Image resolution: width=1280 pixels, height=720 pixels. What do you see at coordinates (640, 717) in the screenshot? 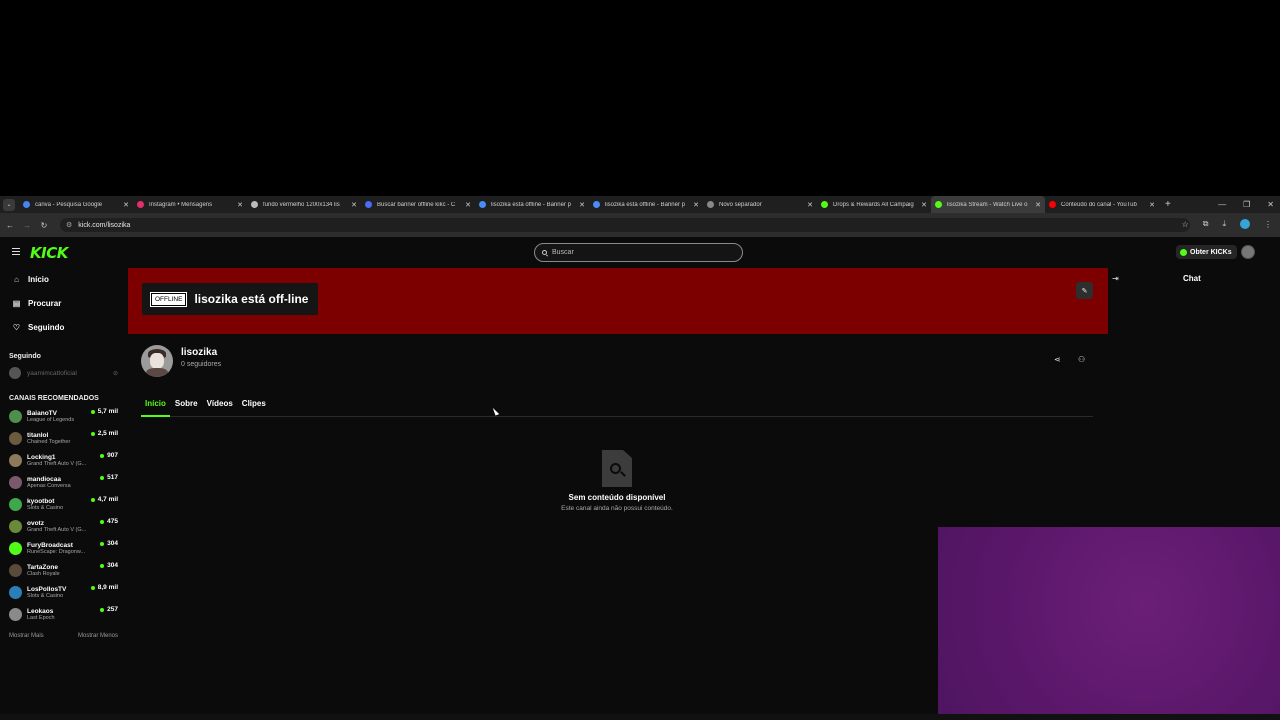
I see `taskbar` at bounding box center [640, 717].